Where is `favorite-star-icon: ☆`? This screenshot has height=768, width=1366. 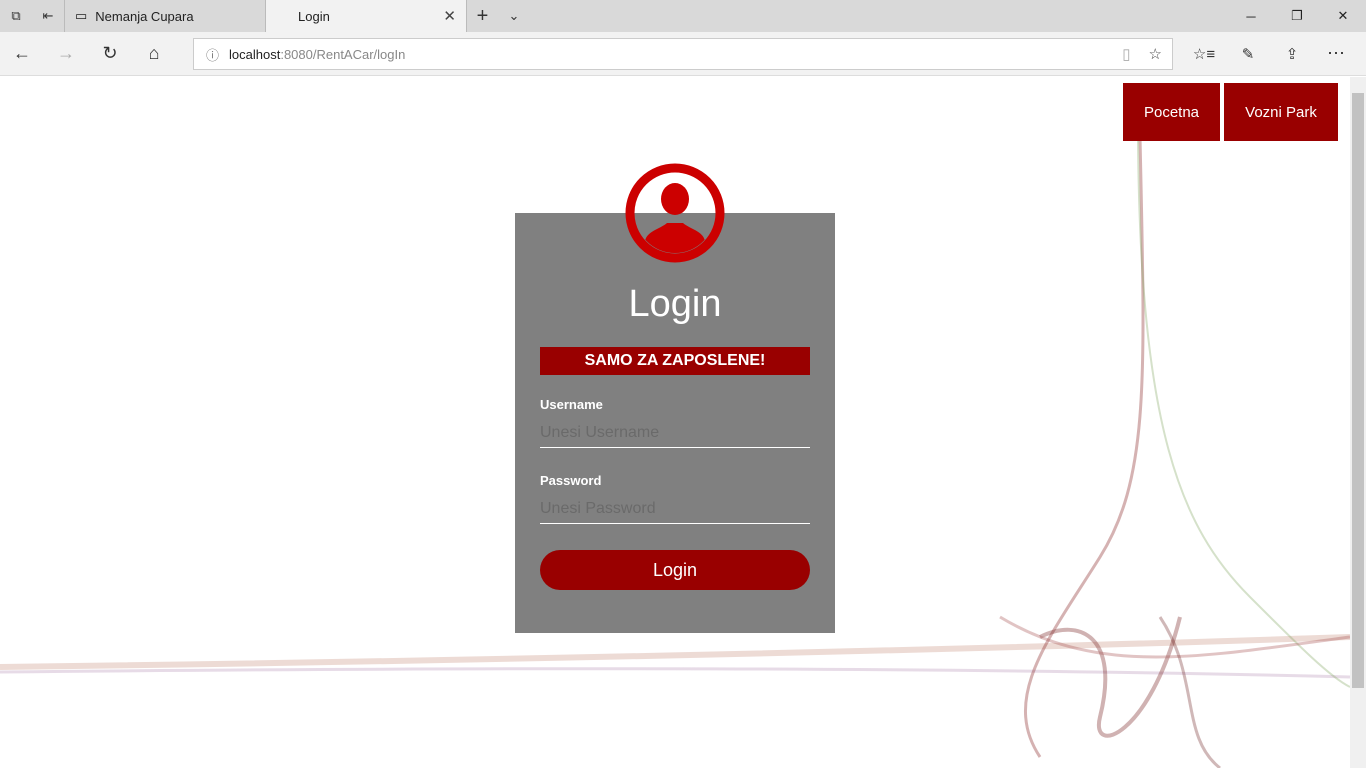 favorite-star-icon: ☆ is located at coordinates (1155, 54).